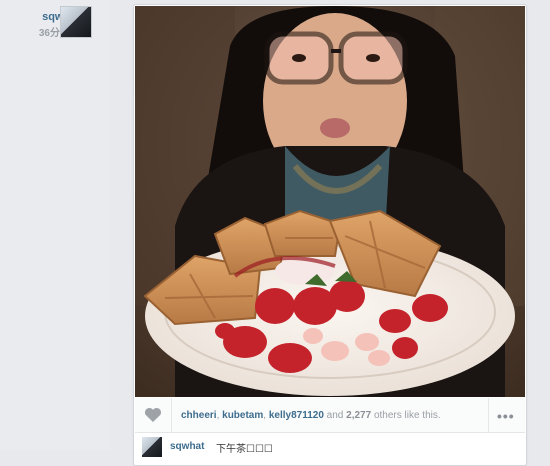  Describe the element at coordinates (406, 415) in the screenshot. I see `others-suffix: others like this.` at that location.